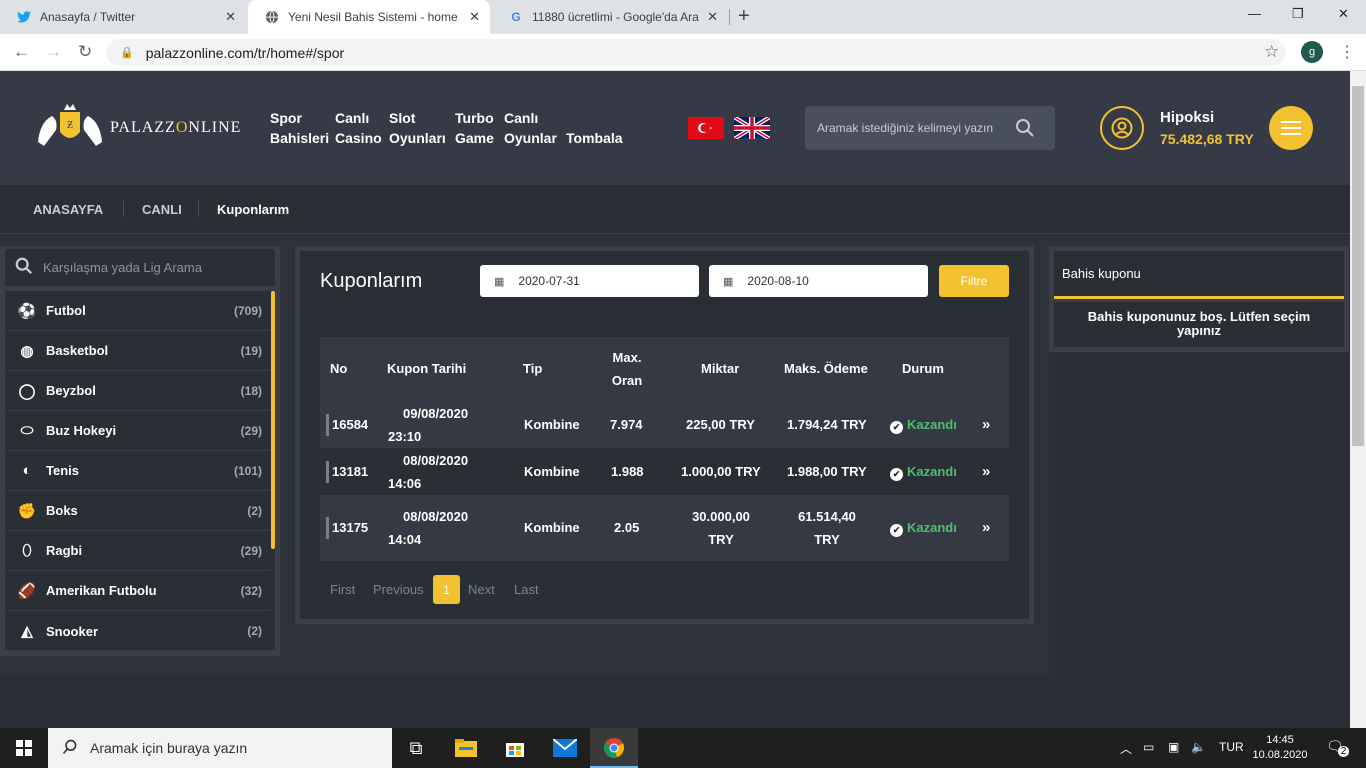 Image resolution: width=1366 pixels, height=768 pixels. Describe the element at coordinates (162, 209) in the screenshot. I see `breadcrumb-canli: CANLI` at that location.